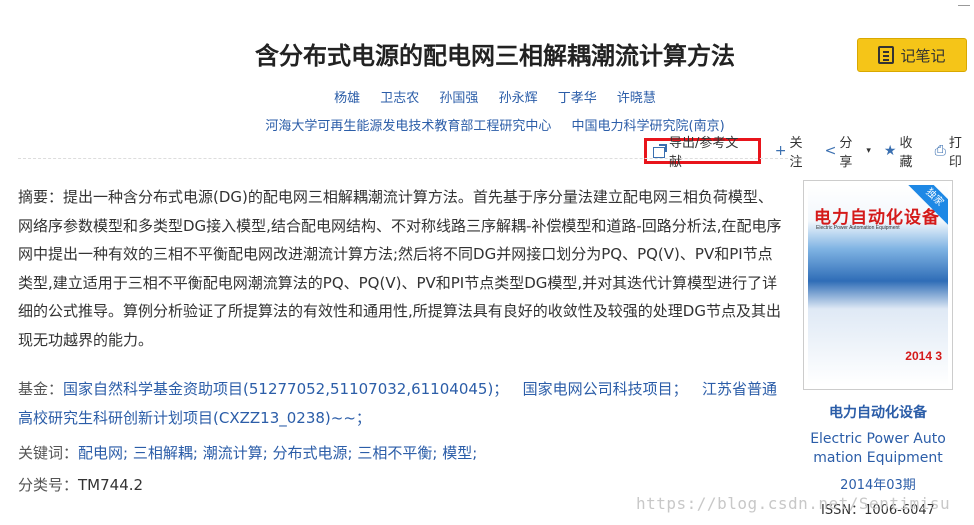 The width and height of the screenshot is (974, 525). What do you see at coordinates (793, 503) in the screenshot?
I see `watermark: https://blog.csdn.net/Sentimisu` at bounding box center [793, 503].